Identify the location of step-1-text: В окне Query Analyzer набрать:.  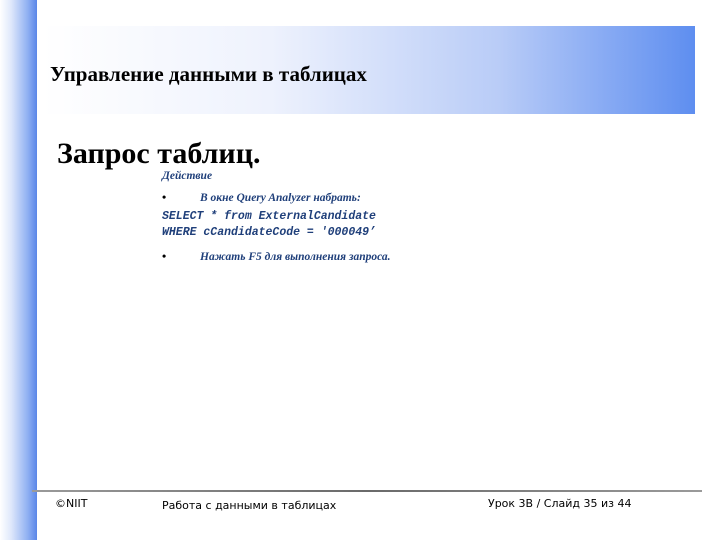
(280, 198).